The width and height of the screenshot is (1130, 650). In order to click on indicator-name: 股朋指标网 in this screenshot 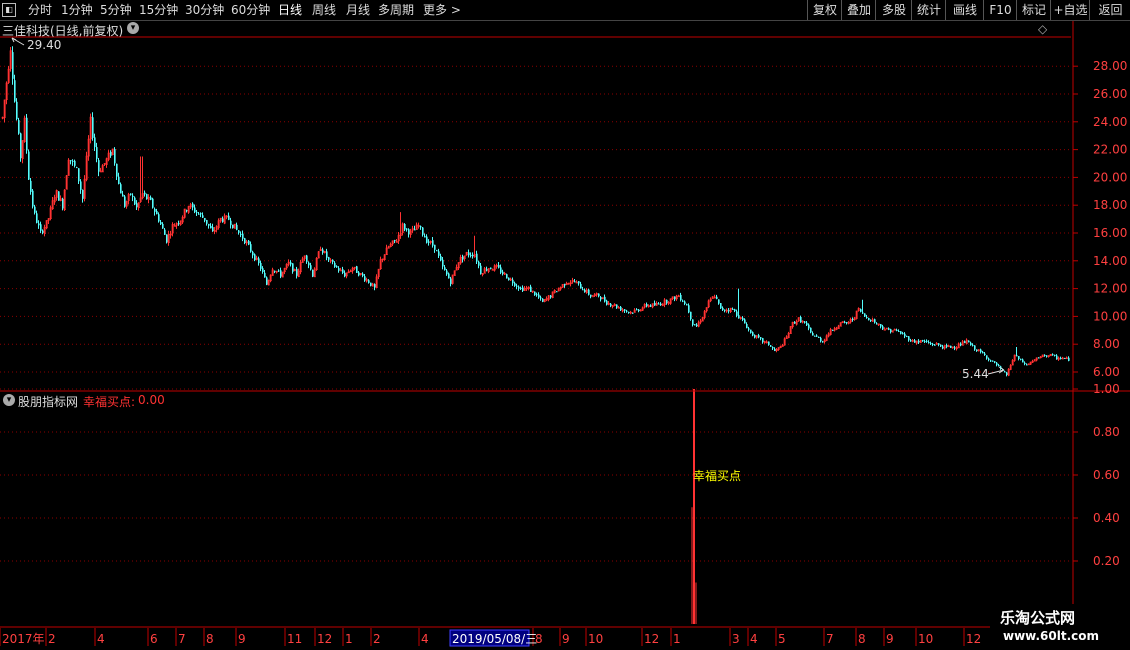, I will do `click(48, 401)`.